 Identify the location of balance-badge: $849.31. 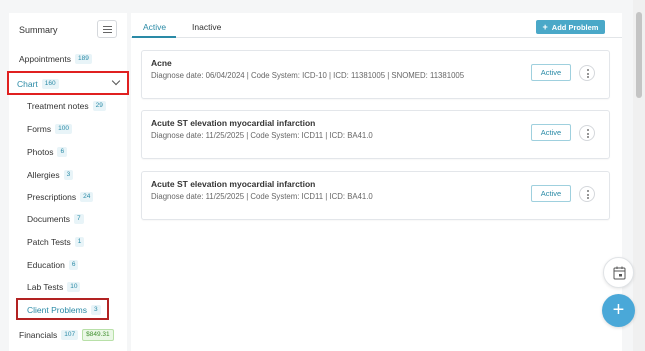
(98, 335).